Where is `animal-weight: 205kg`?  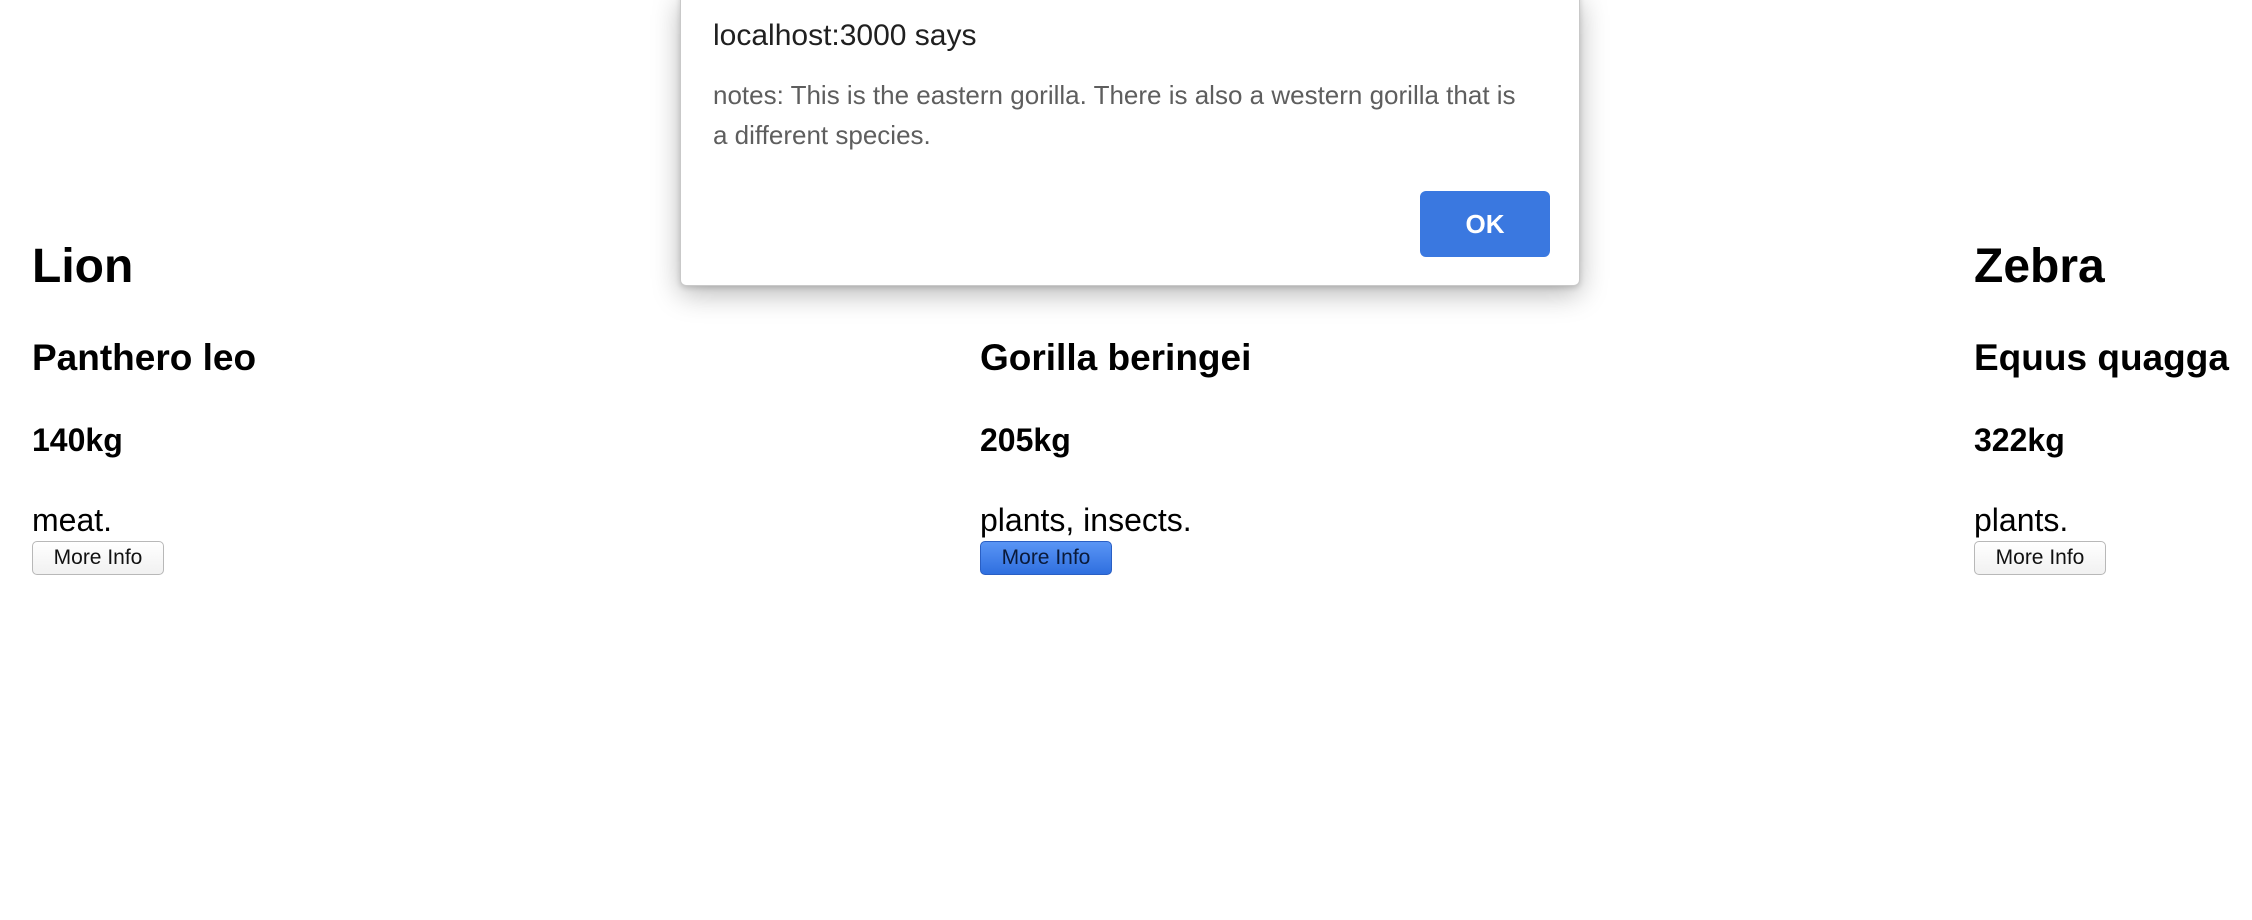
animal-weight: 205kg is located at coordinates (1025, 440).